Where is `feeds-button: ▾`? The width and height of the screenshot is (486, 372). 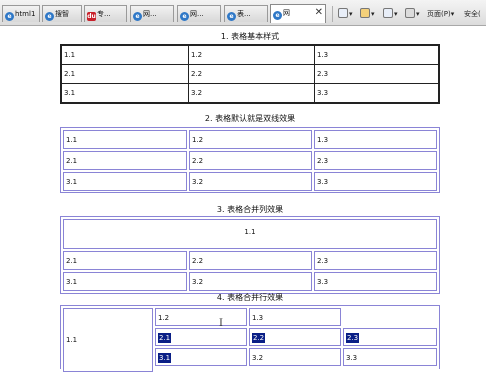 feeds-button: ▾ is located at coordinates (367, 14).